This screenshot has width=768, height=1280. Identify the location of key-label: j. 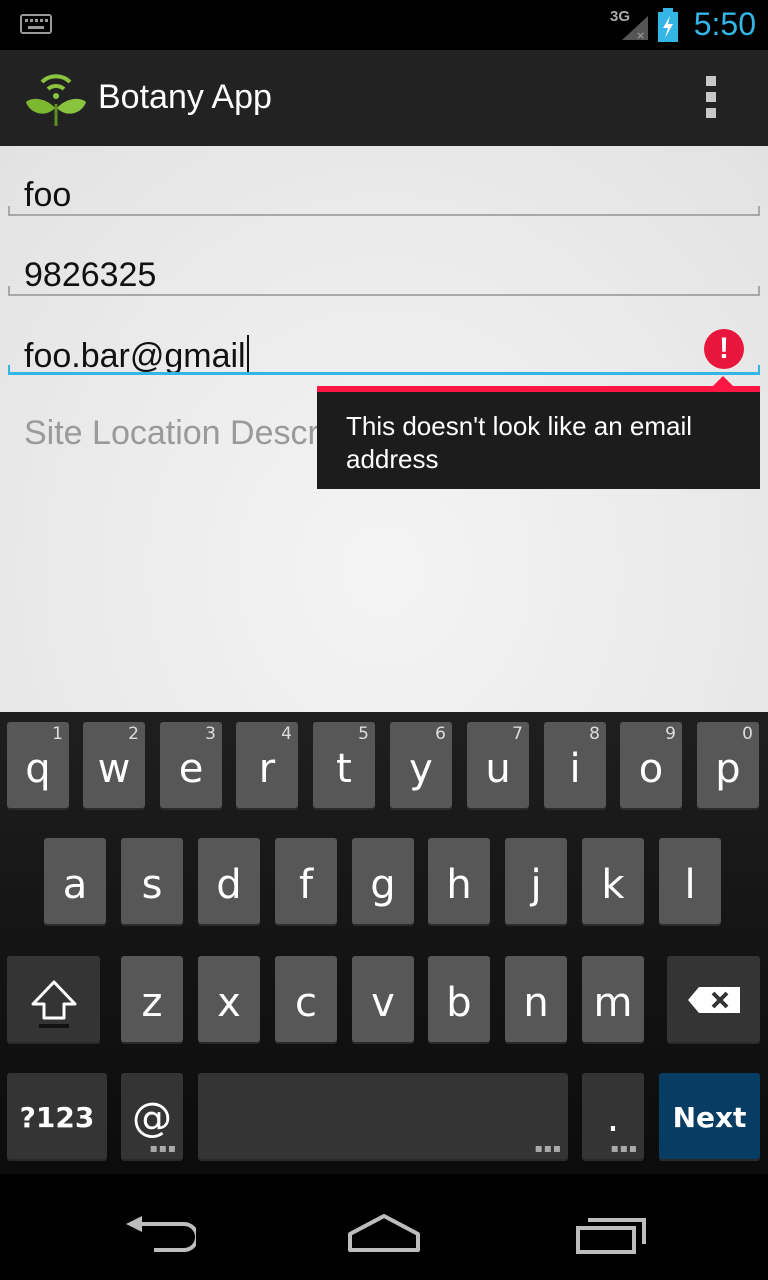
(536, 885).